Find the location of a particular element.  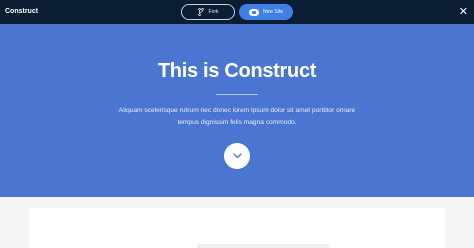

hero-title: This is Construct is located at coordinates (237, 71).